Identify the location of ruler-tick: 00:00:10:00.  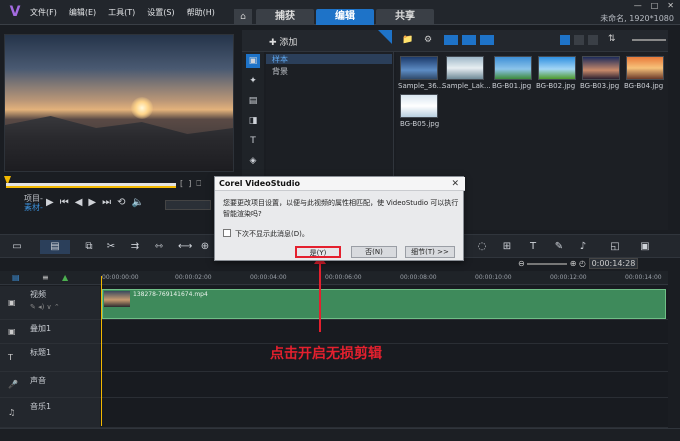
(493, 277).